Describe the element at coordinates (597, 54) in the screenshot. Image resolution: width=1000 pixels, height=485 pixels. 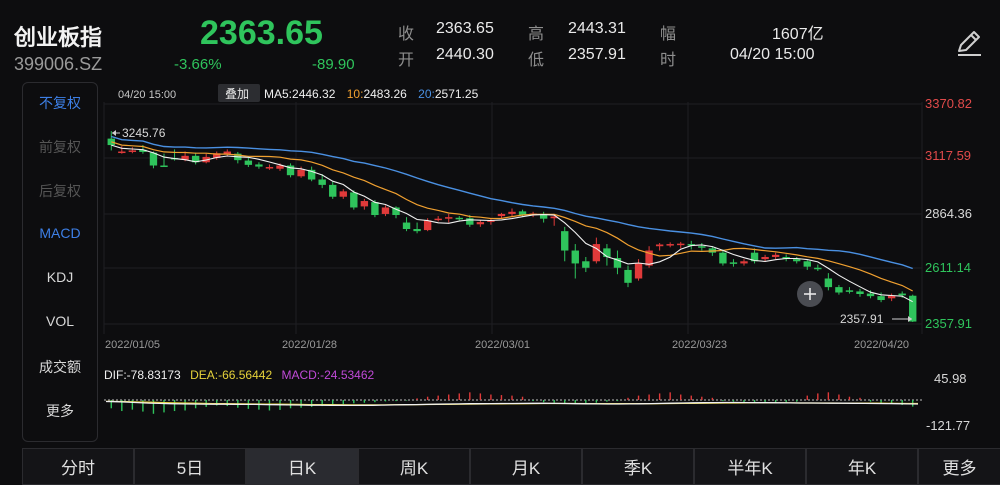
I see `low-value: 2357.91` at that location.